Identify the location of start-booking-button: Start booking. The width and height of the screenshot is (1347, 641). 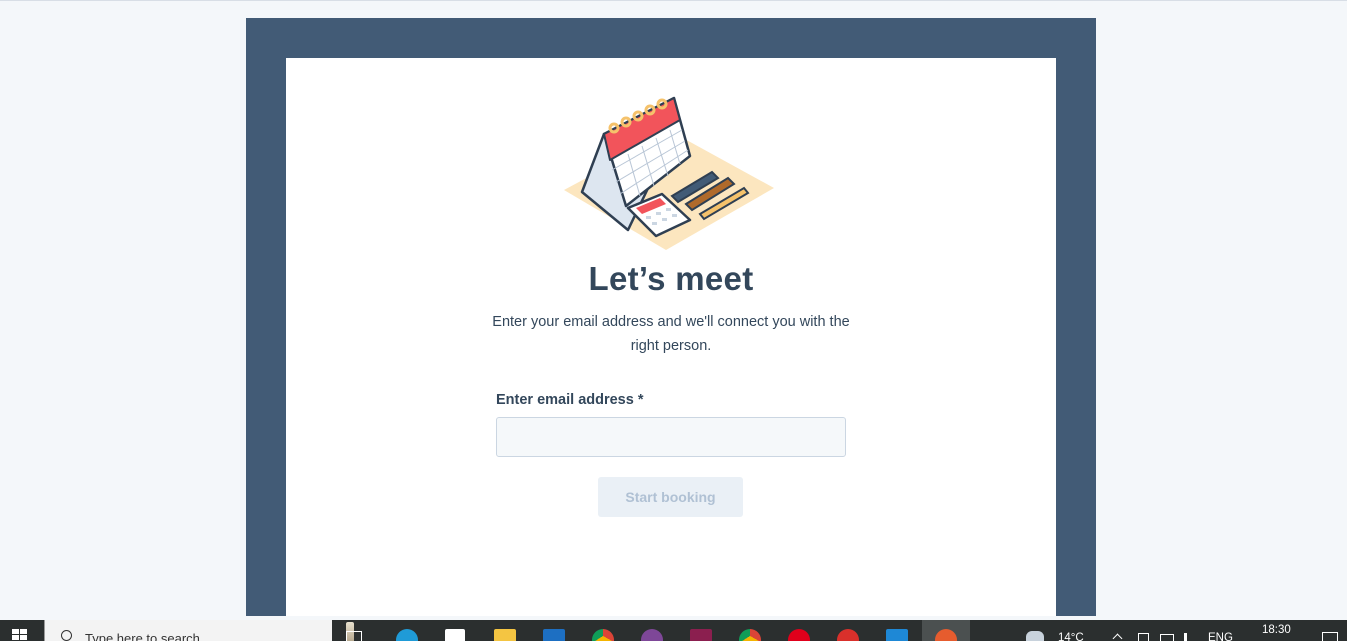
(670, 497).